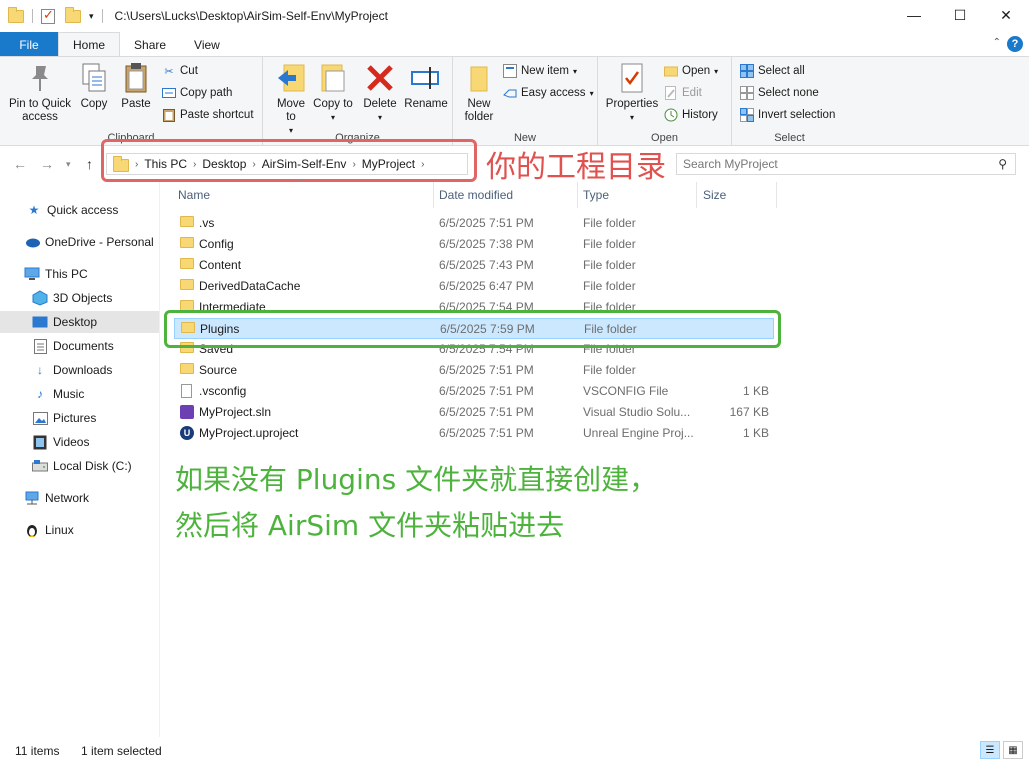 The image size is (1029, 763). What do you see at coordinates (73, 14) in the screenshot?
I see `new-folder-icon` at bounding box center [73, 14].